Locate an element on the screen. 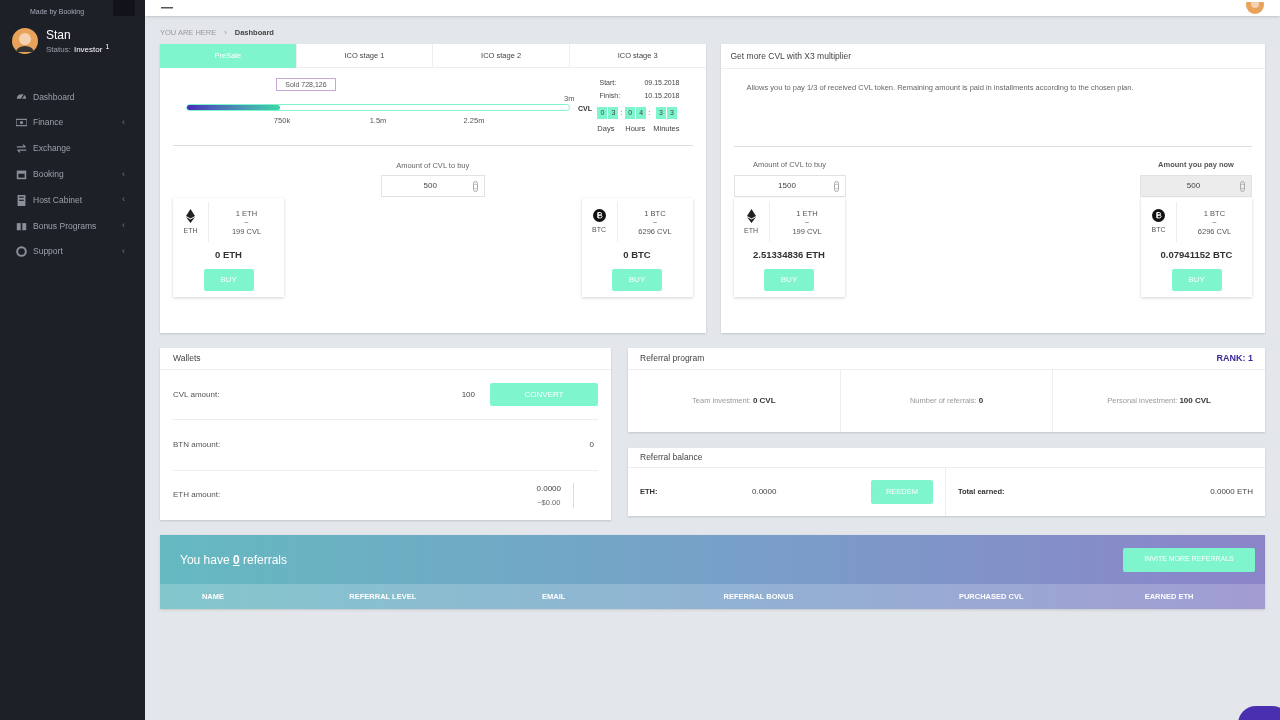  wallet-value: 0.0000 is located at coordinates (548, 488).